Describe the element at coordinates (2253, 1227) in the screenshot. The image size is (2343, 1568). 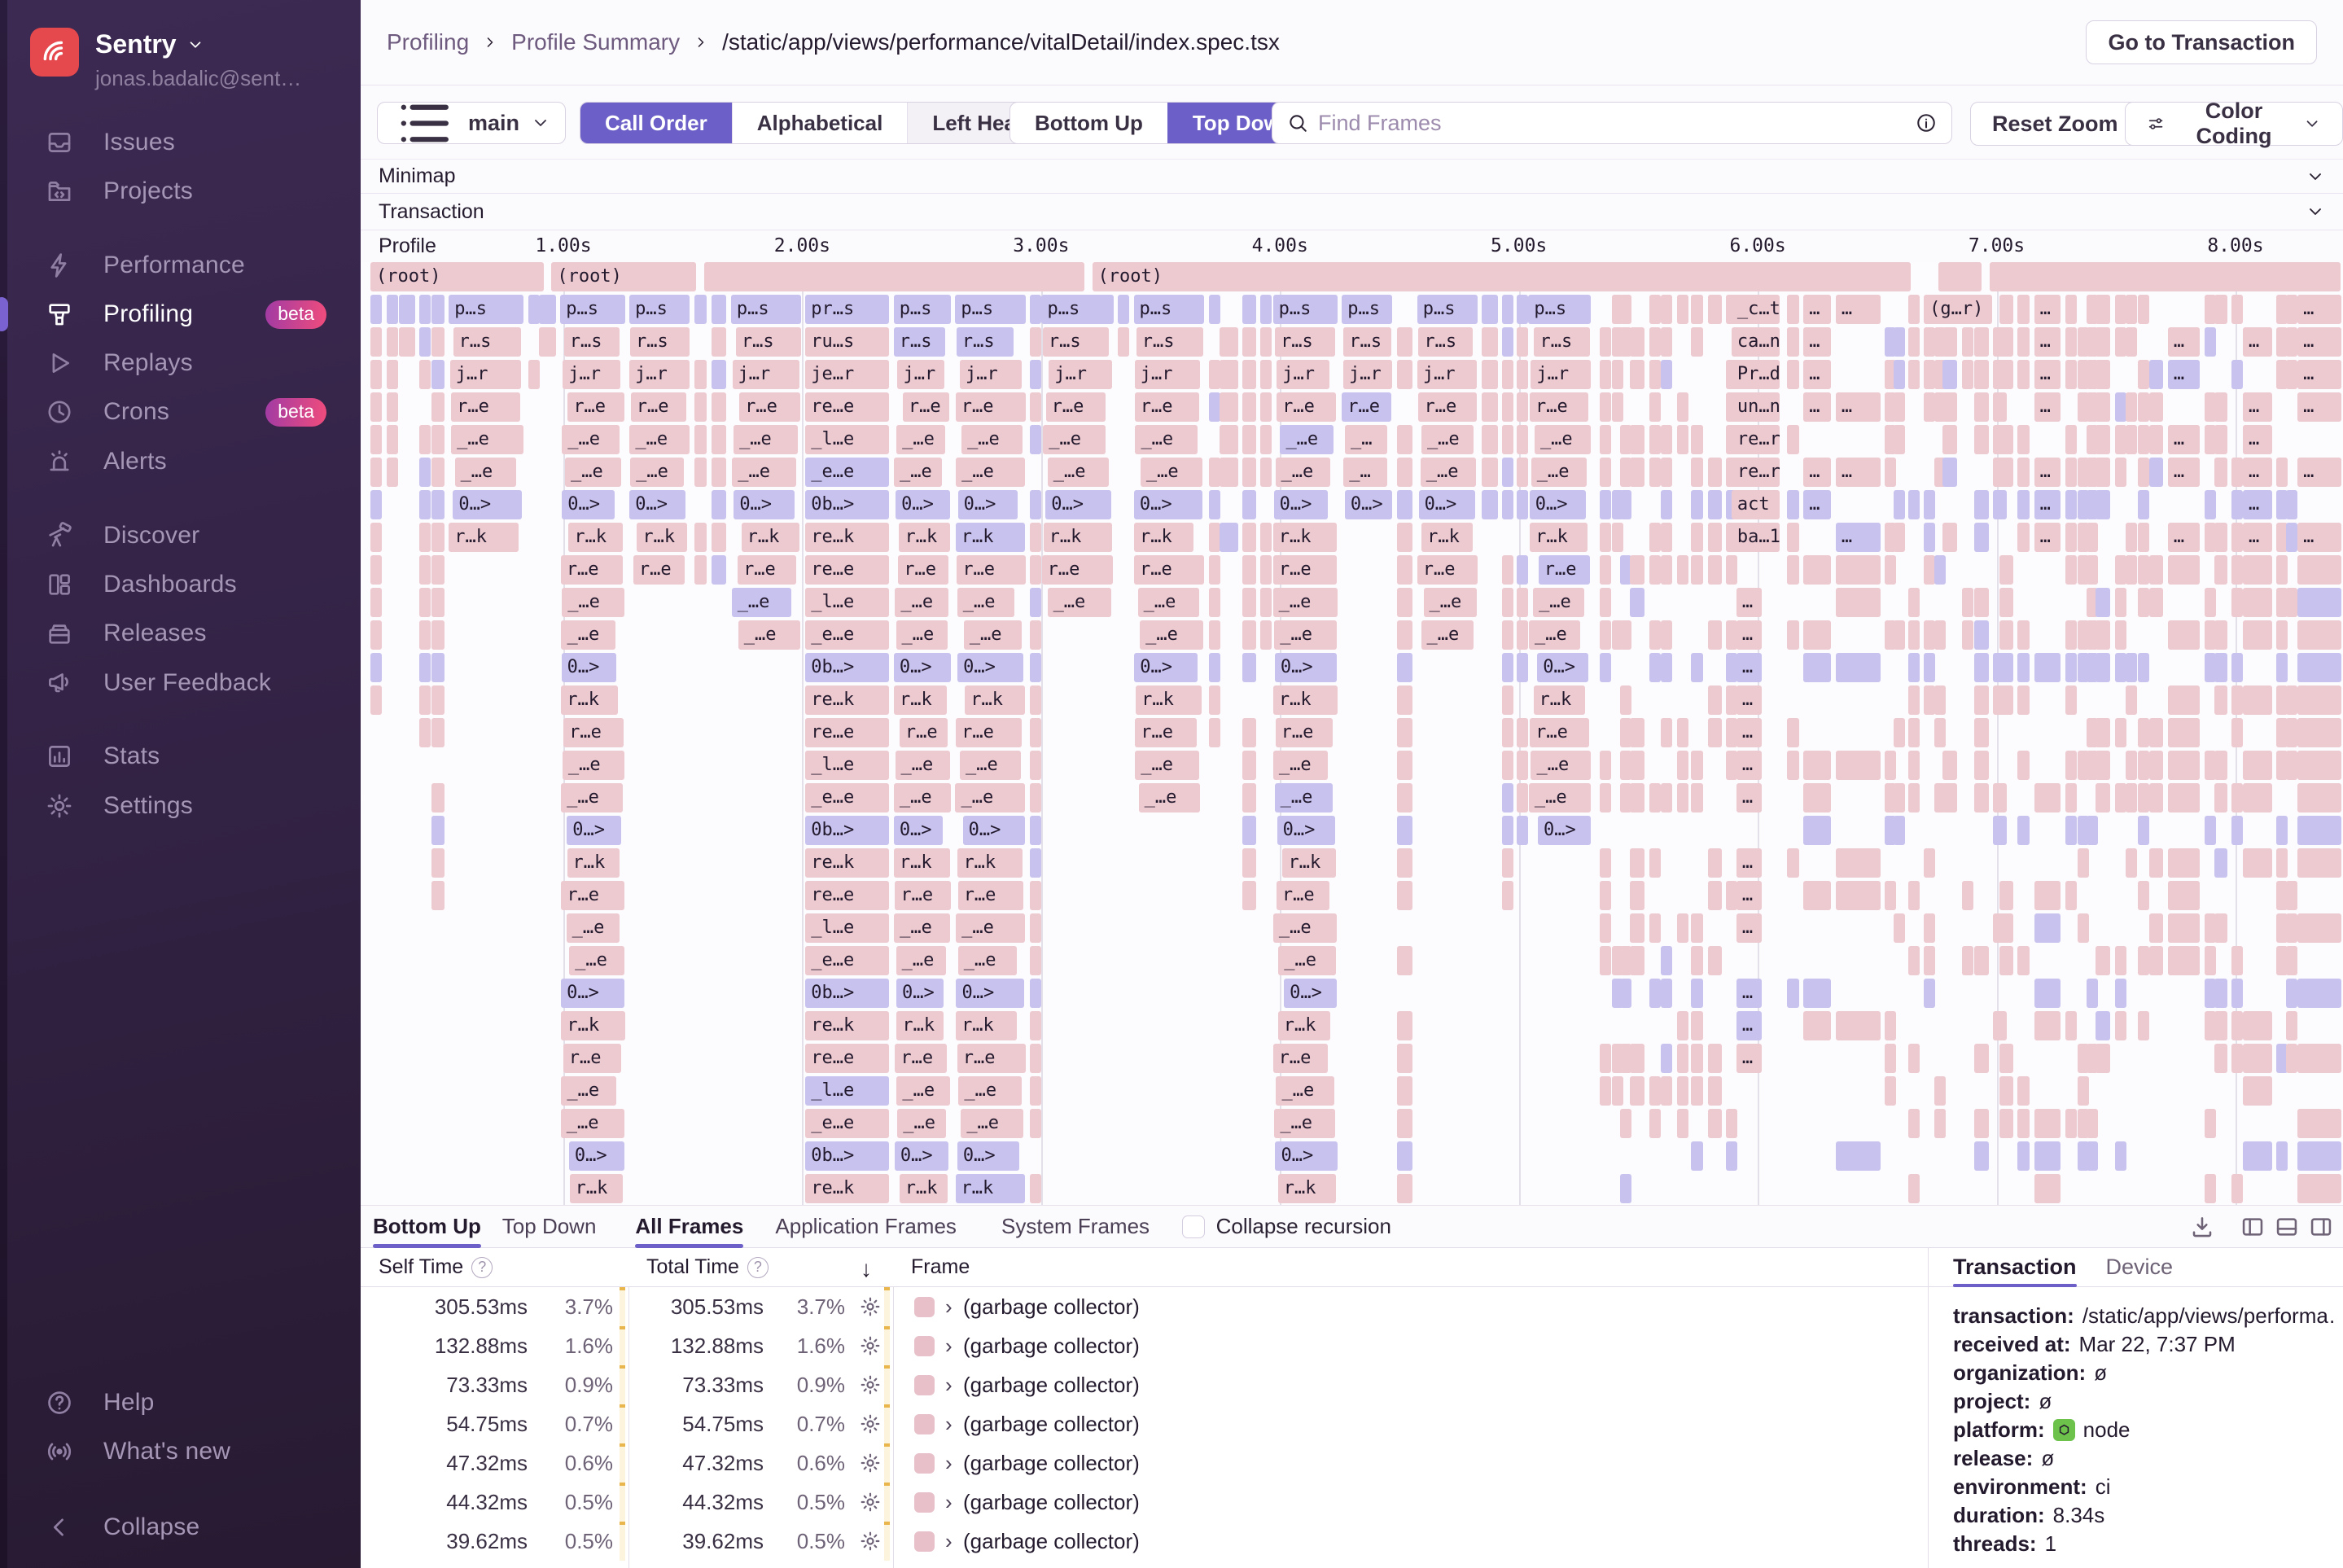
I see `panel-left-icon` at that location.